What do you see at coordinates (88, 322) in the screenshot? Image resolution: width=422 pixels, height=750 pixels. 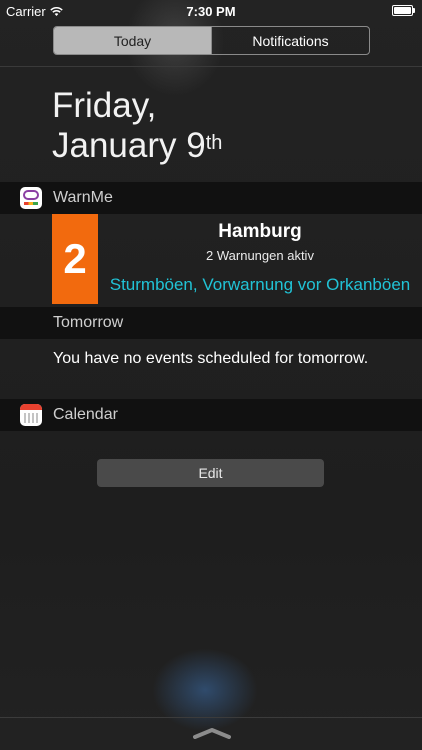 I see `tomorrow-section-title: Tomorrow` at bounding box center [88, 322].